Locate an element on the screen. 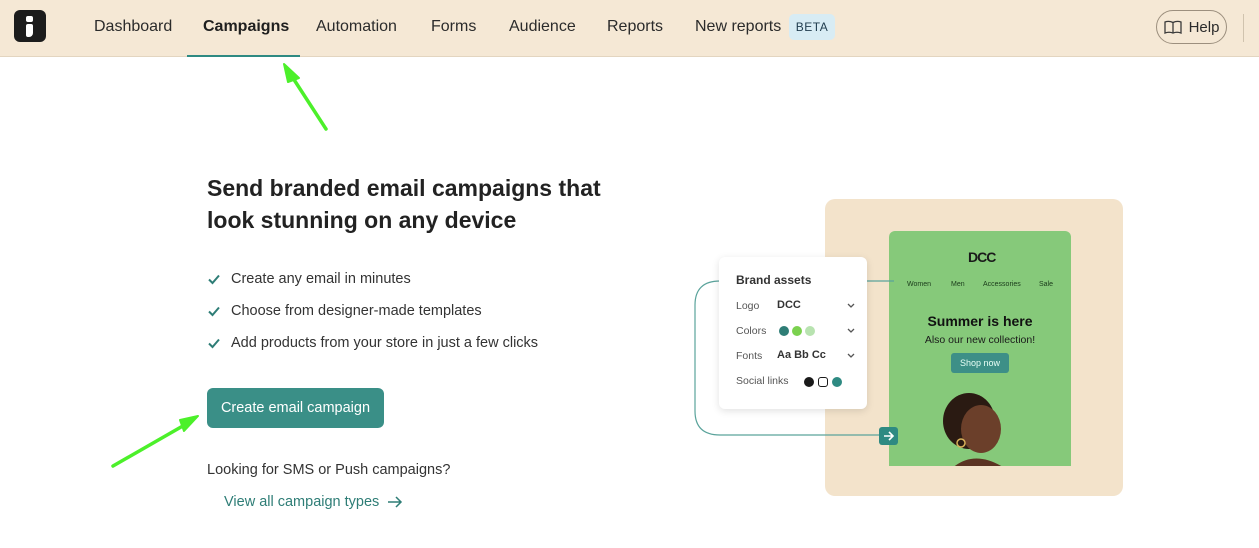  instagram-icon is located at coordinates (823, 382).